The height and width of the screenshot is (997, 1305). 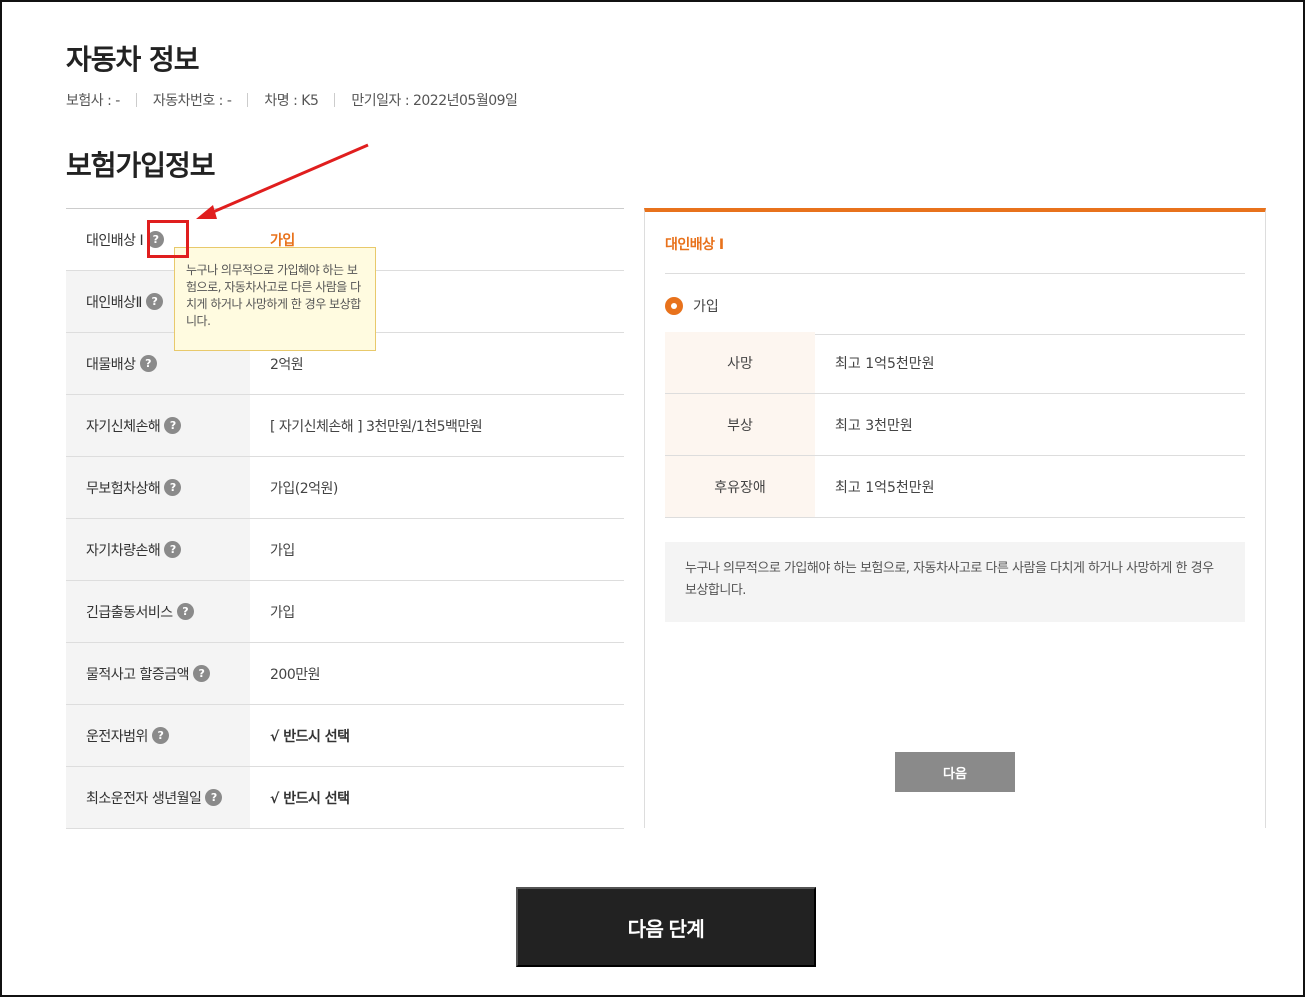 What do you see at coordinates (955, 273) in the screenshot?
I see `divider` at bounding box center [955, 273].